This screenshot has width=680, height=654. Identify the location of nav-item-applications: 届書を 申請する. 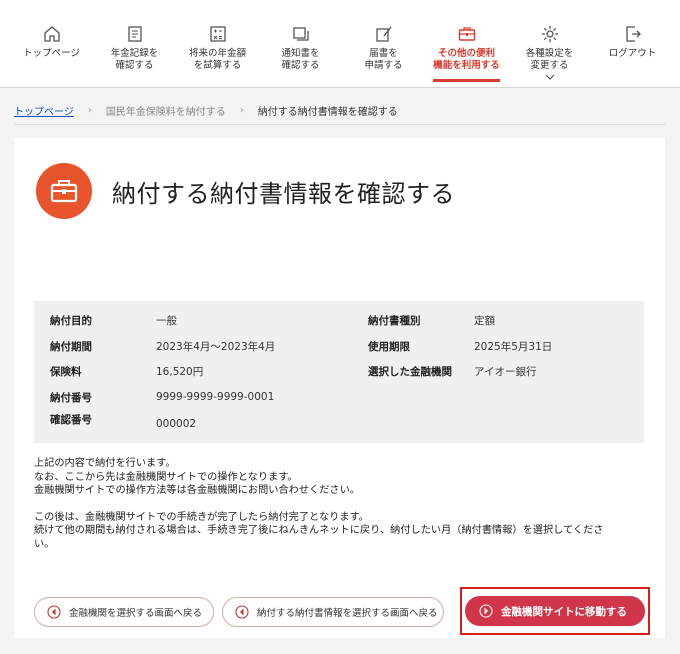
(383, 44).